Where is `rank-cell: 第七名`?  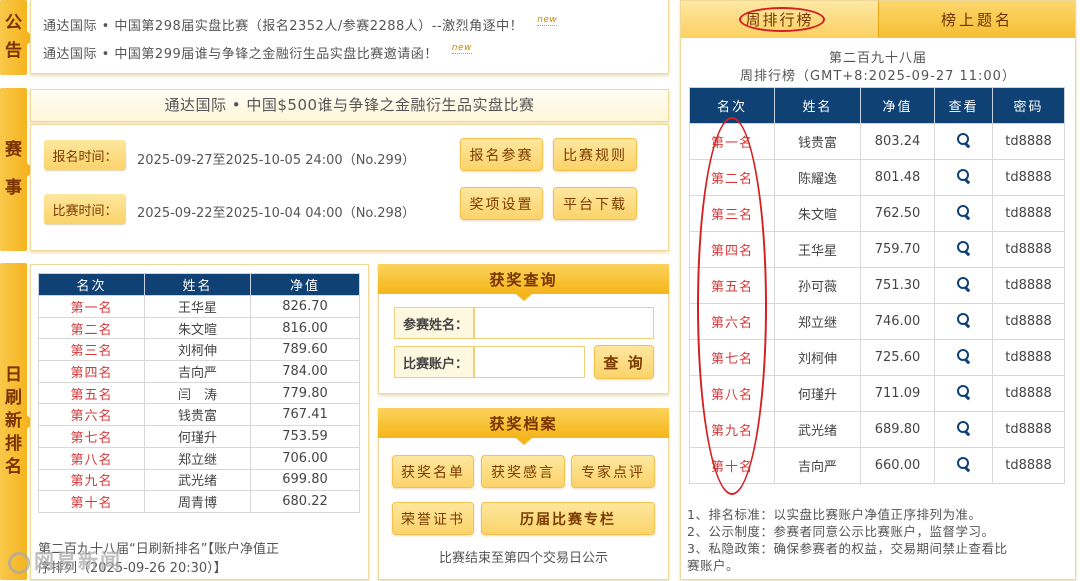 rank-cell: 第七名 is located at coordinates (91, 436).